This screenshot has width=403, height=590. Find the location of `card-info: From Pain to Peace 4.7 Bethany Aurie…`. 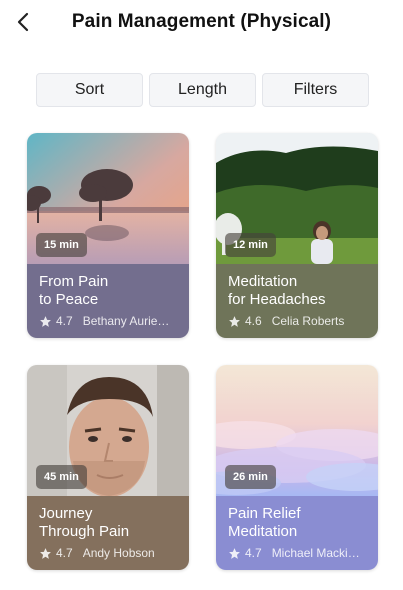

card-info: From Pain to Peace 4.7 Bethany Aurie… is located at coordinates (108, 301).